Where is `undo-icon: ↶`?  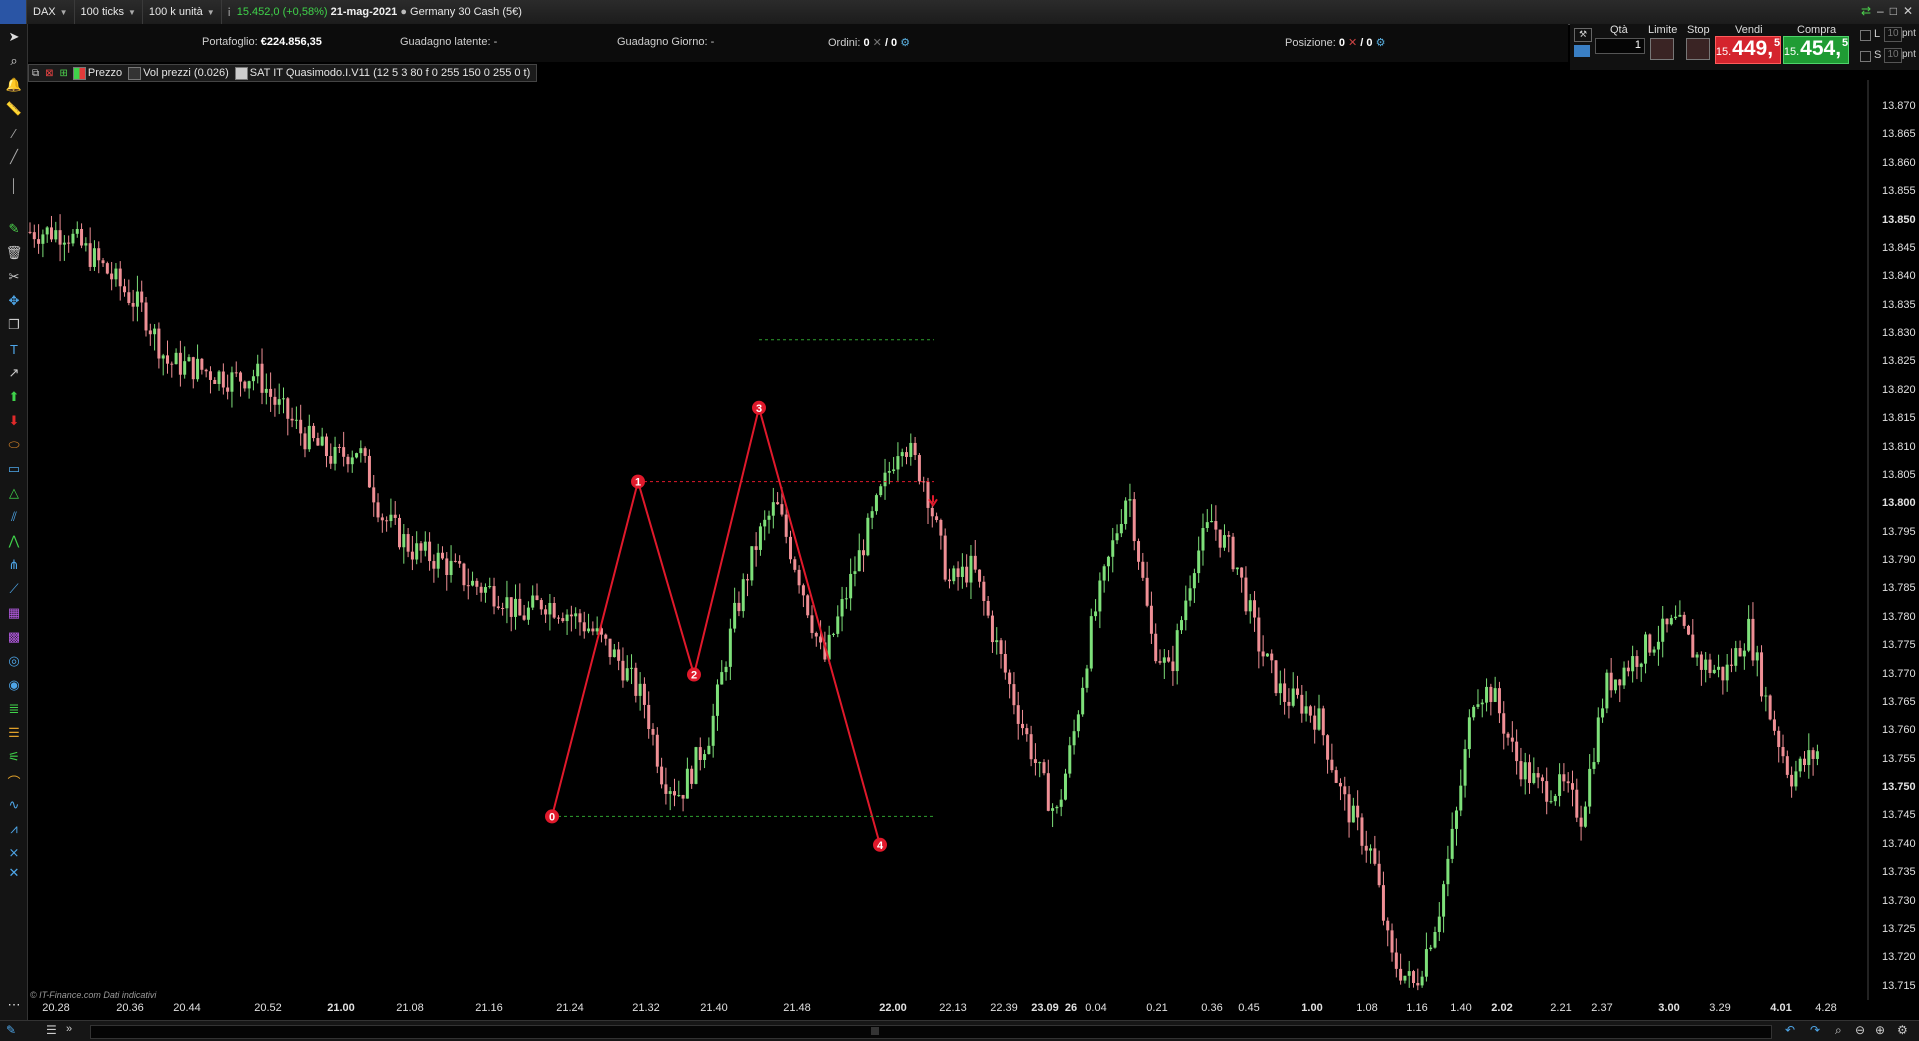 undo-icon: ↶ is located at coordinates (1790, 1030).